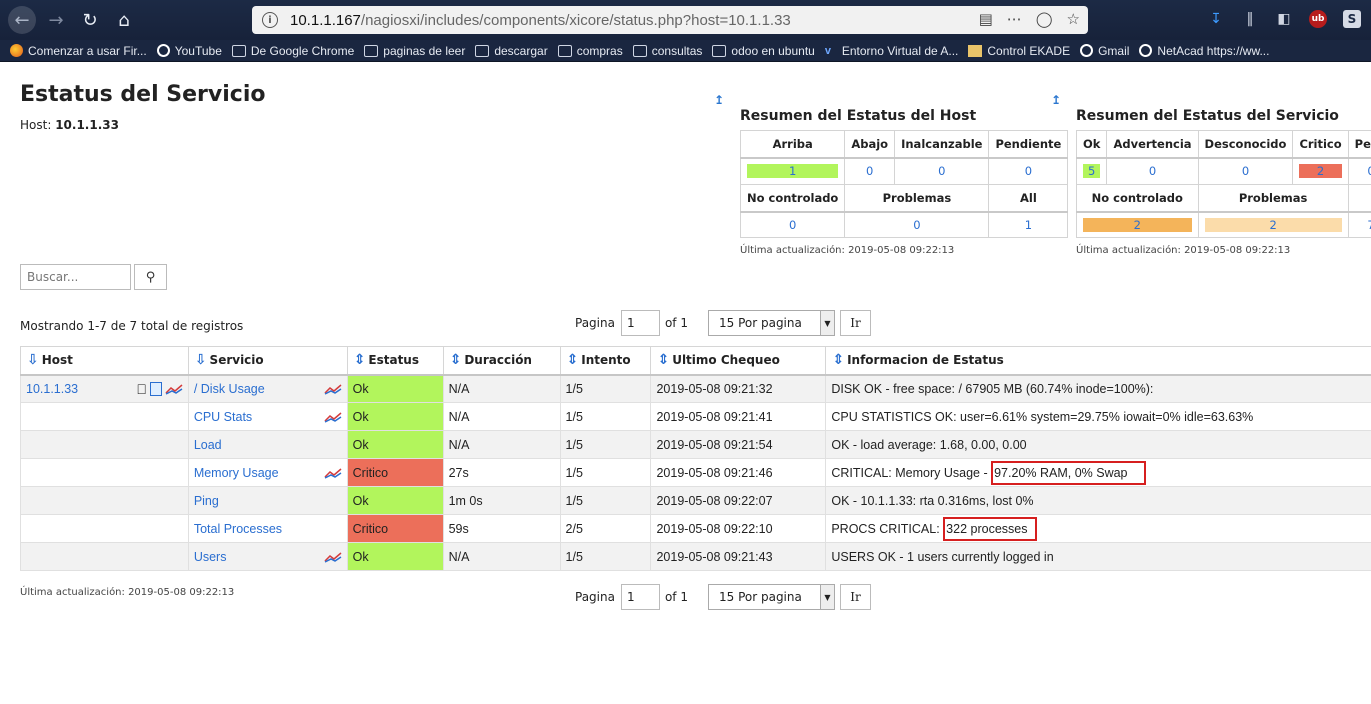 This screenshot has width=1371, height=704. Describe the element at coordinates (414, 51) in the screenshot. I see `bookmark-item: paginas de leer` at that location.